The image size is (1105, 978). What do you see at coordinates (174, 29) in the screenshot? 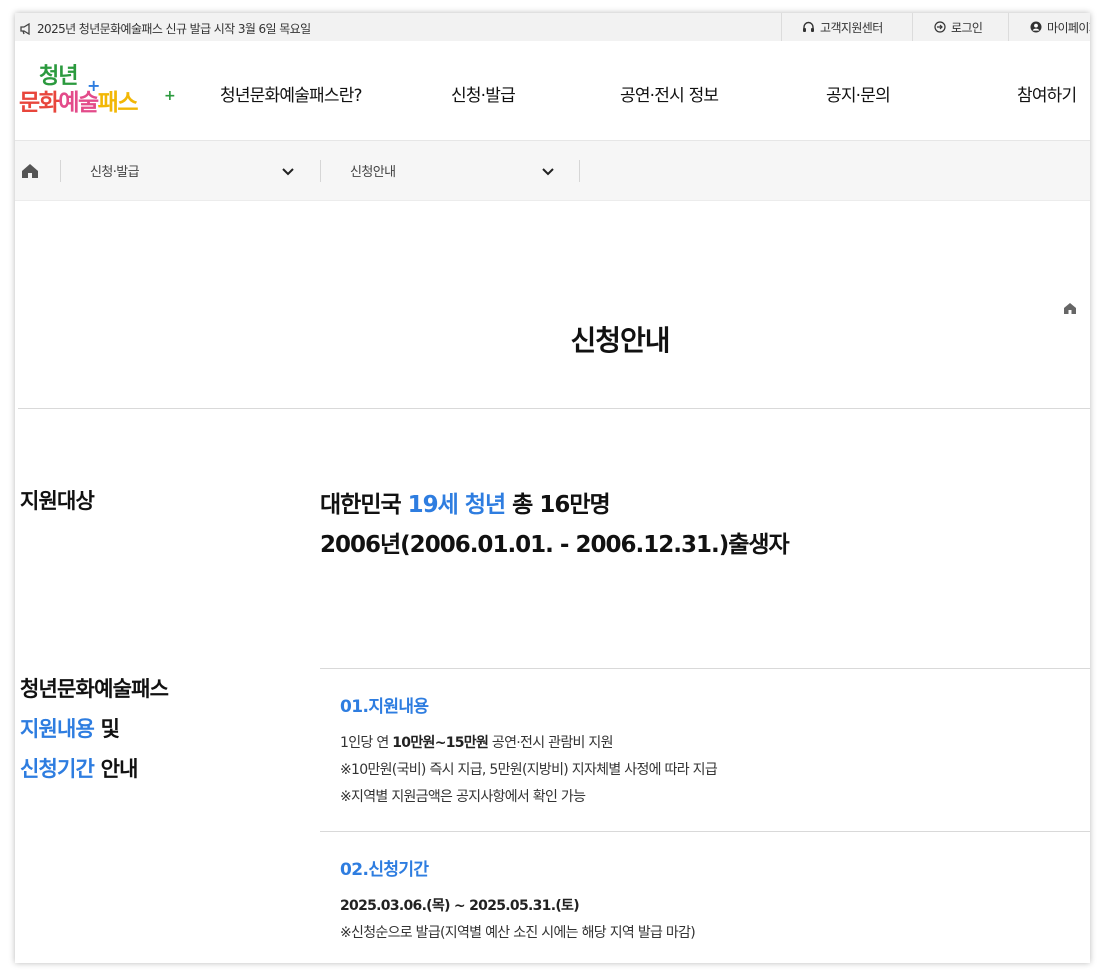
I see `notice-text: 2025년 청년문화예술패스 신규 발급 시작 3월 6일 목요일` at bounding box center [174, 29].